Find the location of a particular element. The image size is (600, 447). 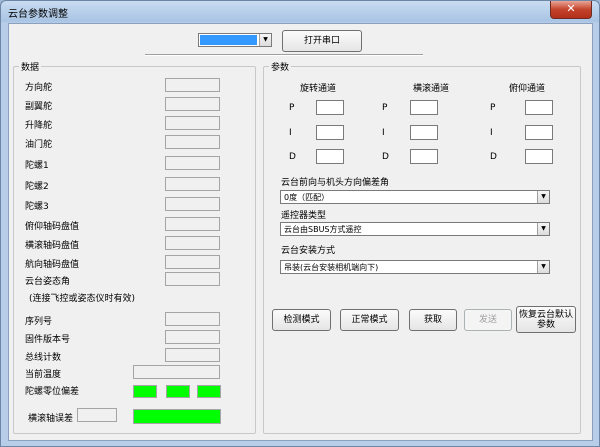

channel-title: 横滚通道 is located at coordinates (431, 89).